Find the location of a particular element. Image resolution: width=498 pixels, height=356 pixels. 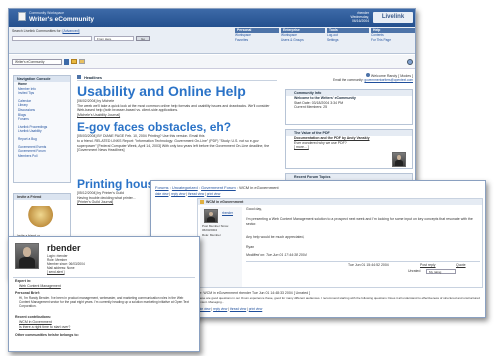

footer-print-view: print view is located at coordinates (255, 309).